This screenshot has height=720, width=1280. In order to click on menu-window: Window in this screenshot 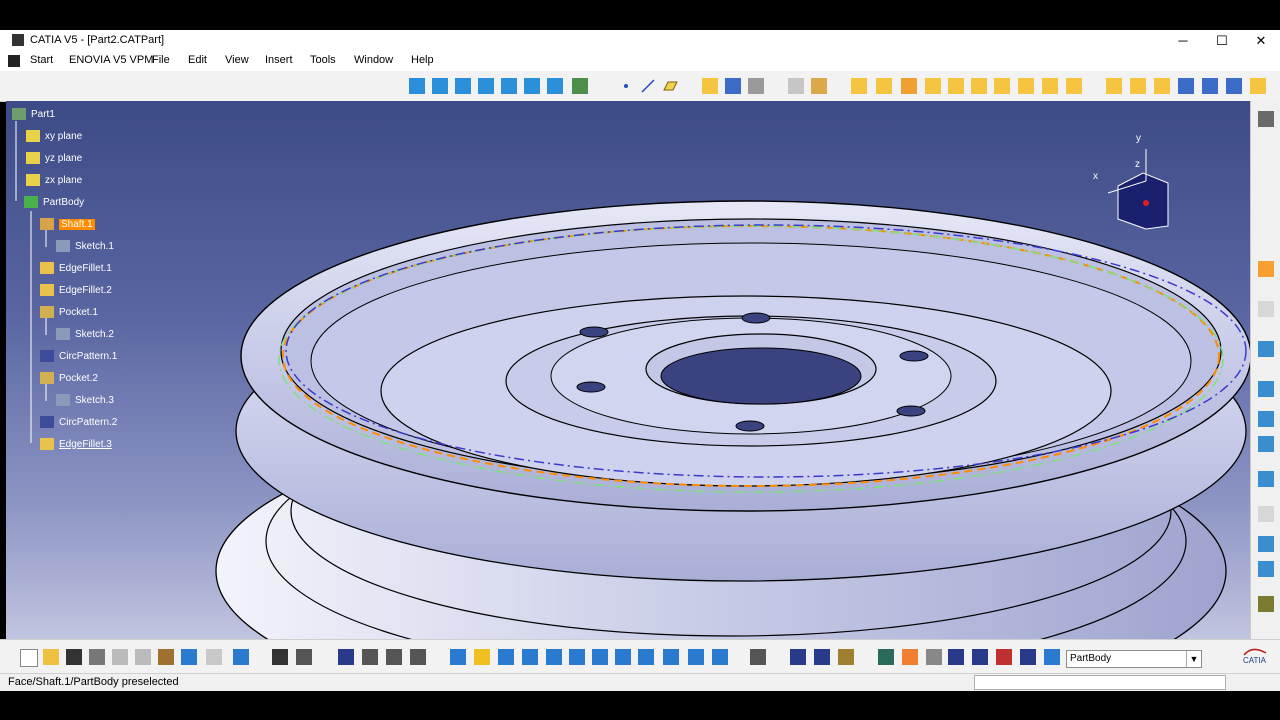, I will do `click(373, 60)`.